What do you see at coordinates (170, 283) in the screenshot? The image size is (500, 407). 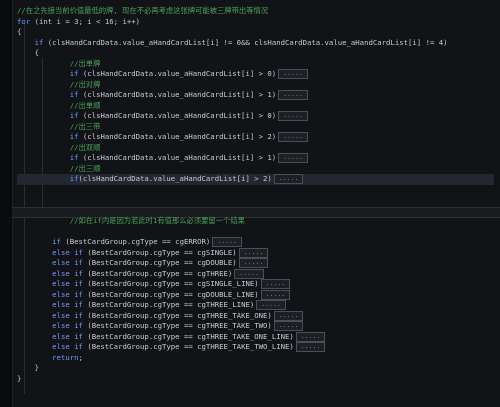 I see `code-text: (BestCardGroup.cgType == cgSINGLE_LINE)` at bounding box center [170, 283].